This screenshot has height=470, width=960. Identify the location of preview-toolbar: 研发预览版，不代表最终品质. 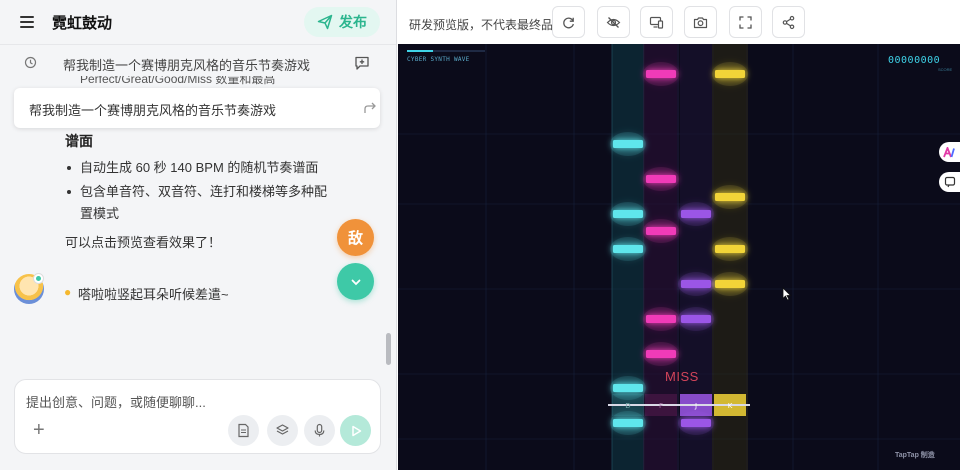
(679, 22).